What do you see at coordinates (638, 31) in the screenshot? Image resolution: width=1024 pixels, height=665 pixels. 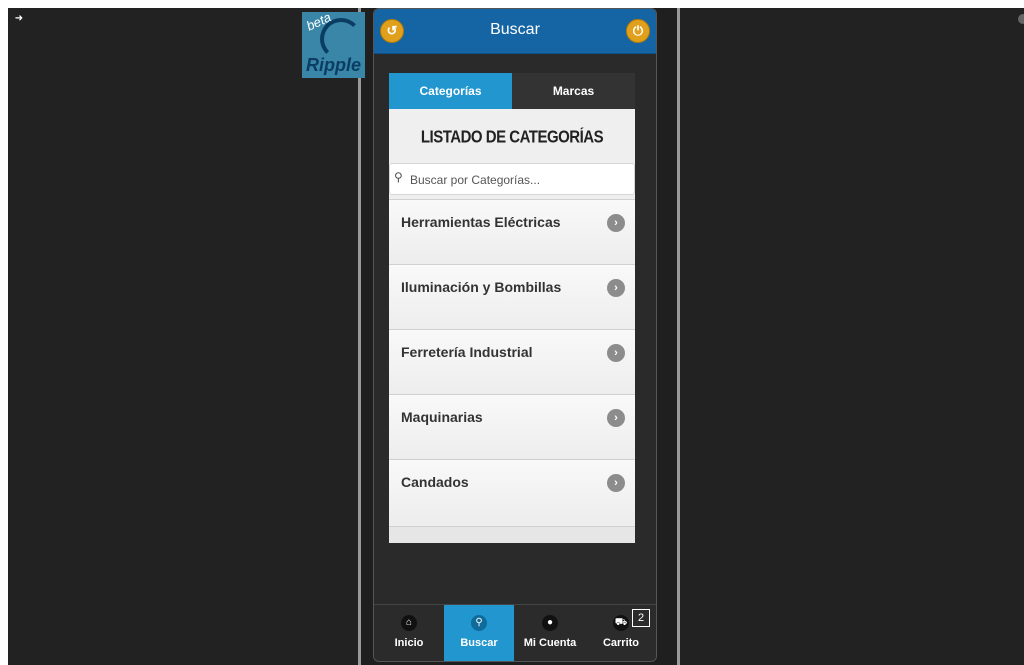 I see `power-icon: ⏻` at bounding box center [638, 31].